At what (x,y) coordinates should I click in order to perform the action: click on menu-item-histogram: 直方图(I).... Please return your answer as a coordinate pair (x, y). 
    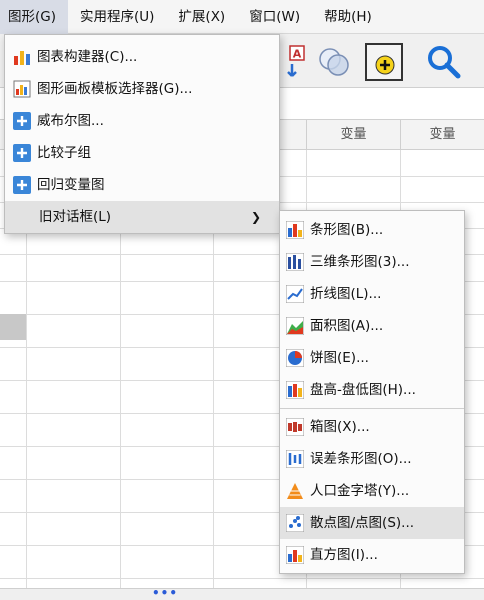
    Looking at the image, I should click on (372, 555).